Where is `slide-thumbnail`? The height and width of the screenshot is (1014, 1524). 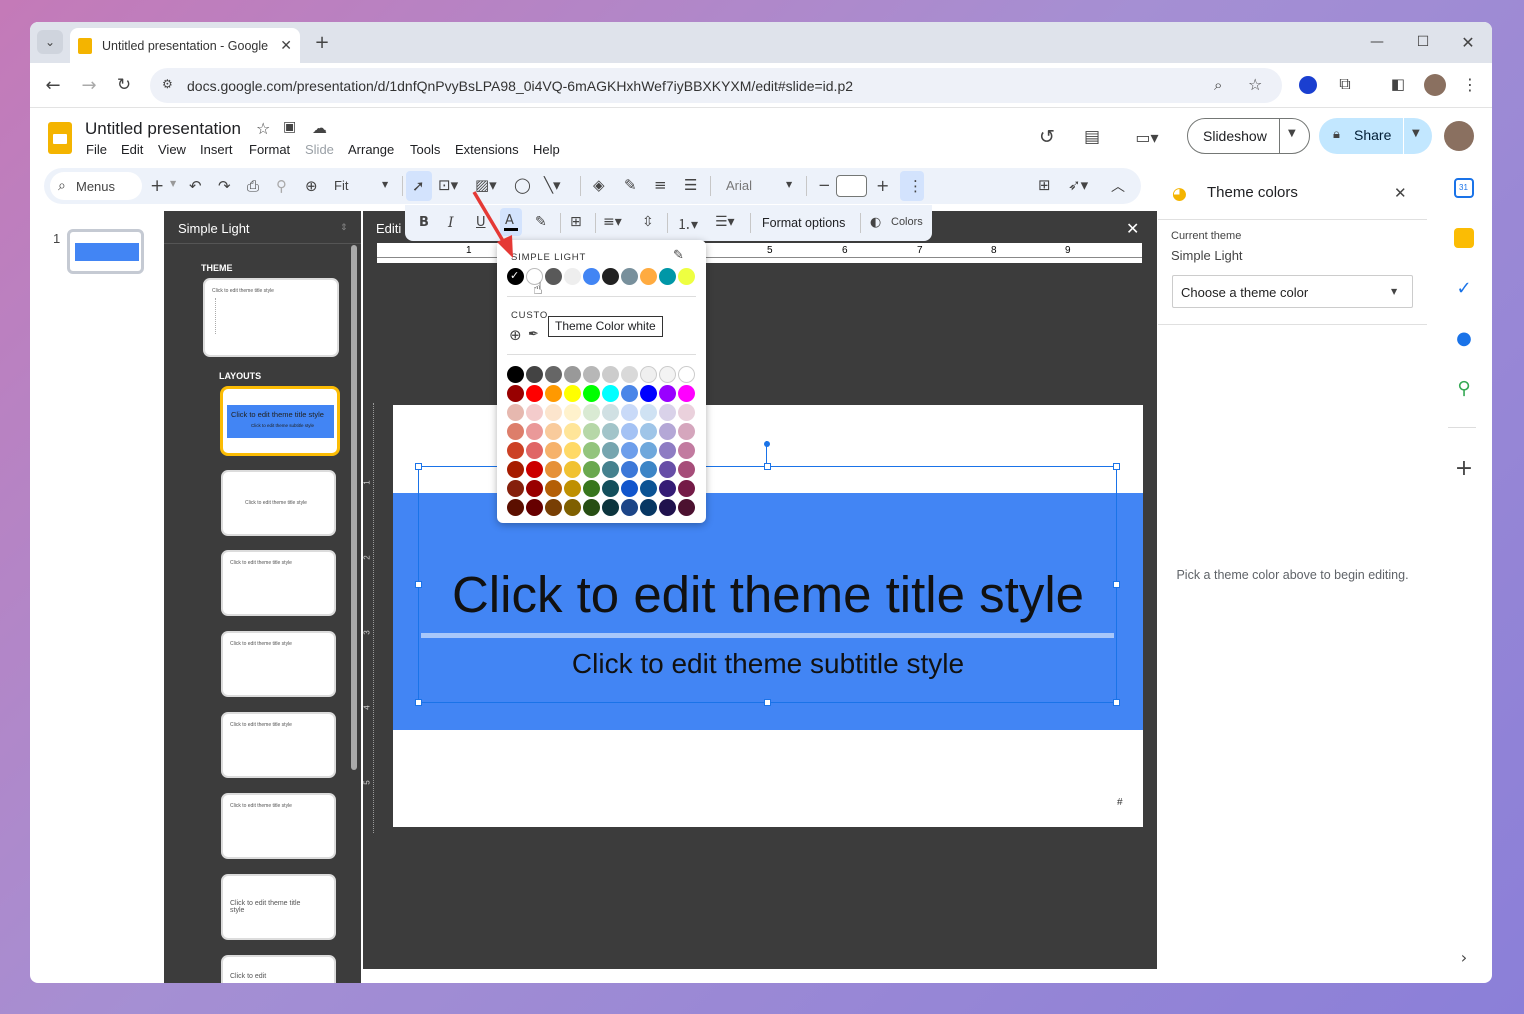
slide-thumbnail is located at coordinates (105, 251).